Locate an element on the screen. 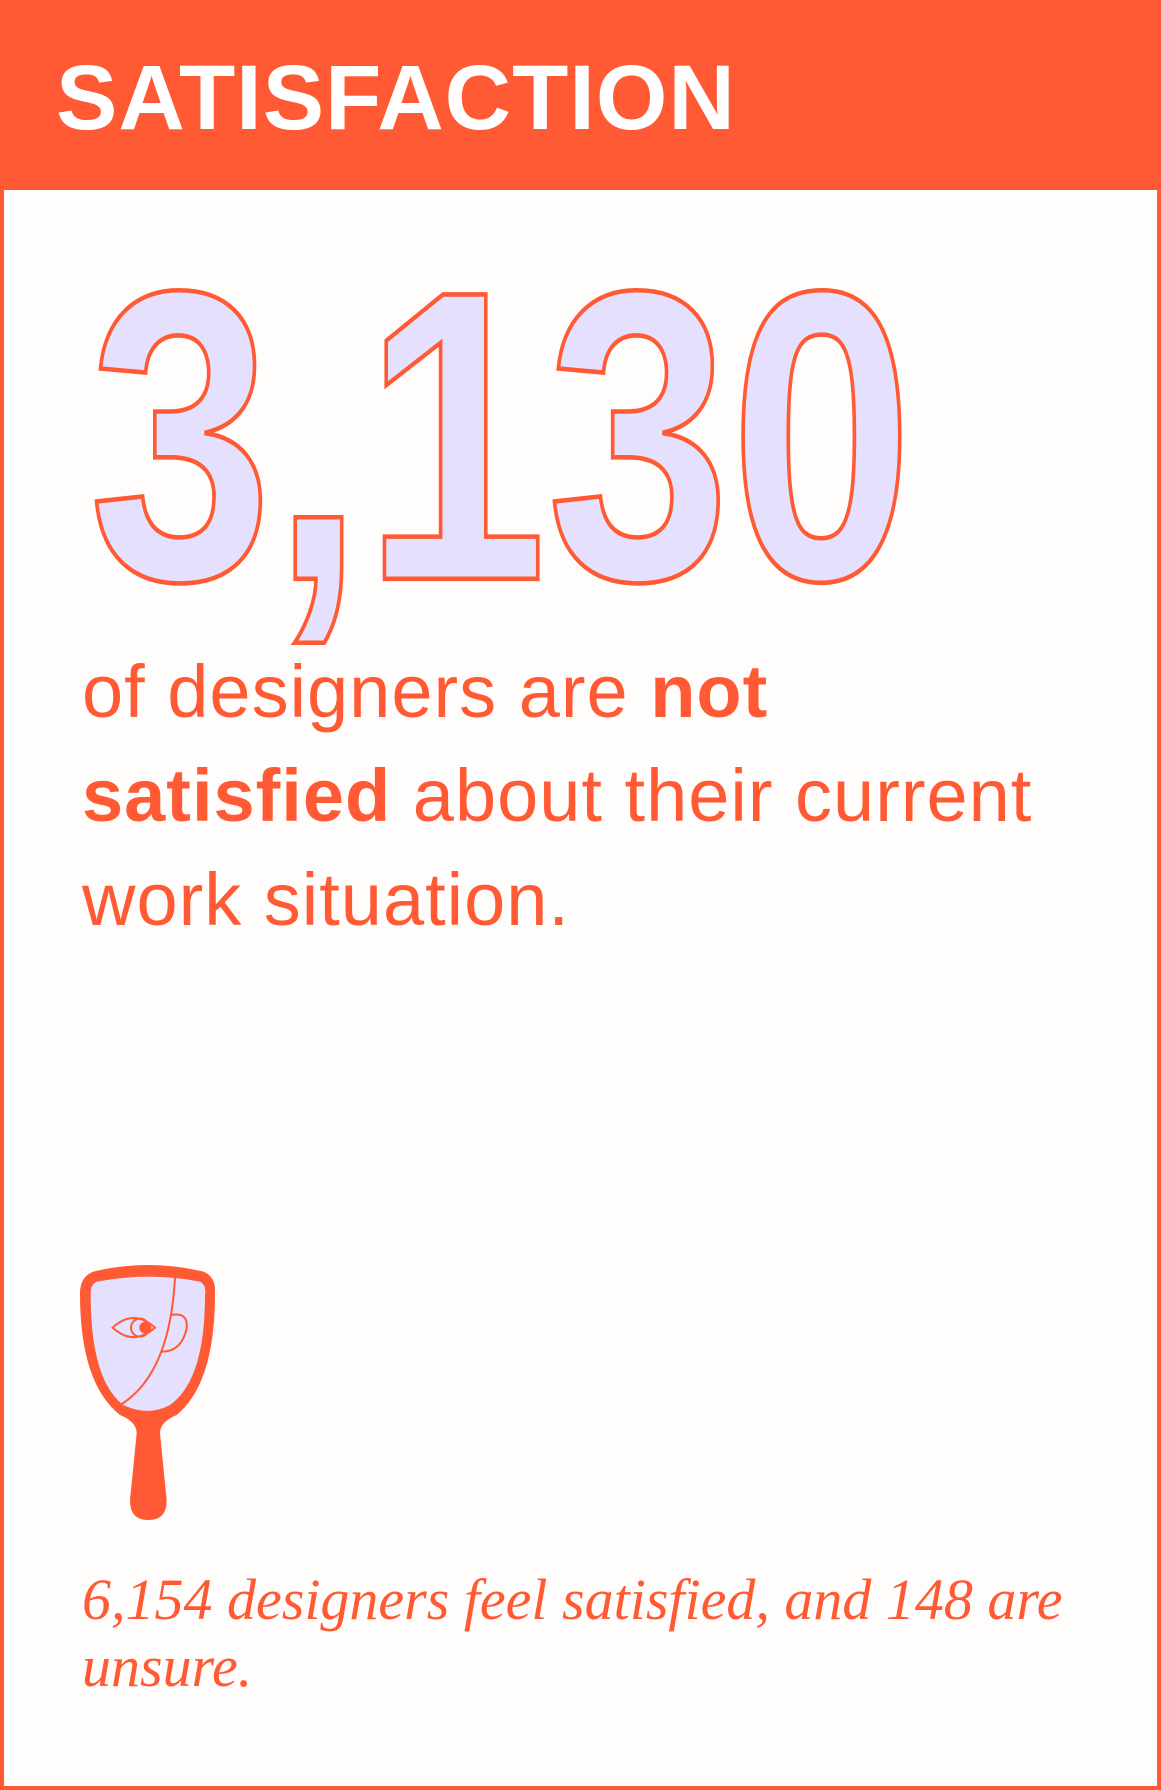 Image resolution: width=1161 pixels, height=1790 pixels. stat-text-before: of designers are is located at coordinates (366, 691).